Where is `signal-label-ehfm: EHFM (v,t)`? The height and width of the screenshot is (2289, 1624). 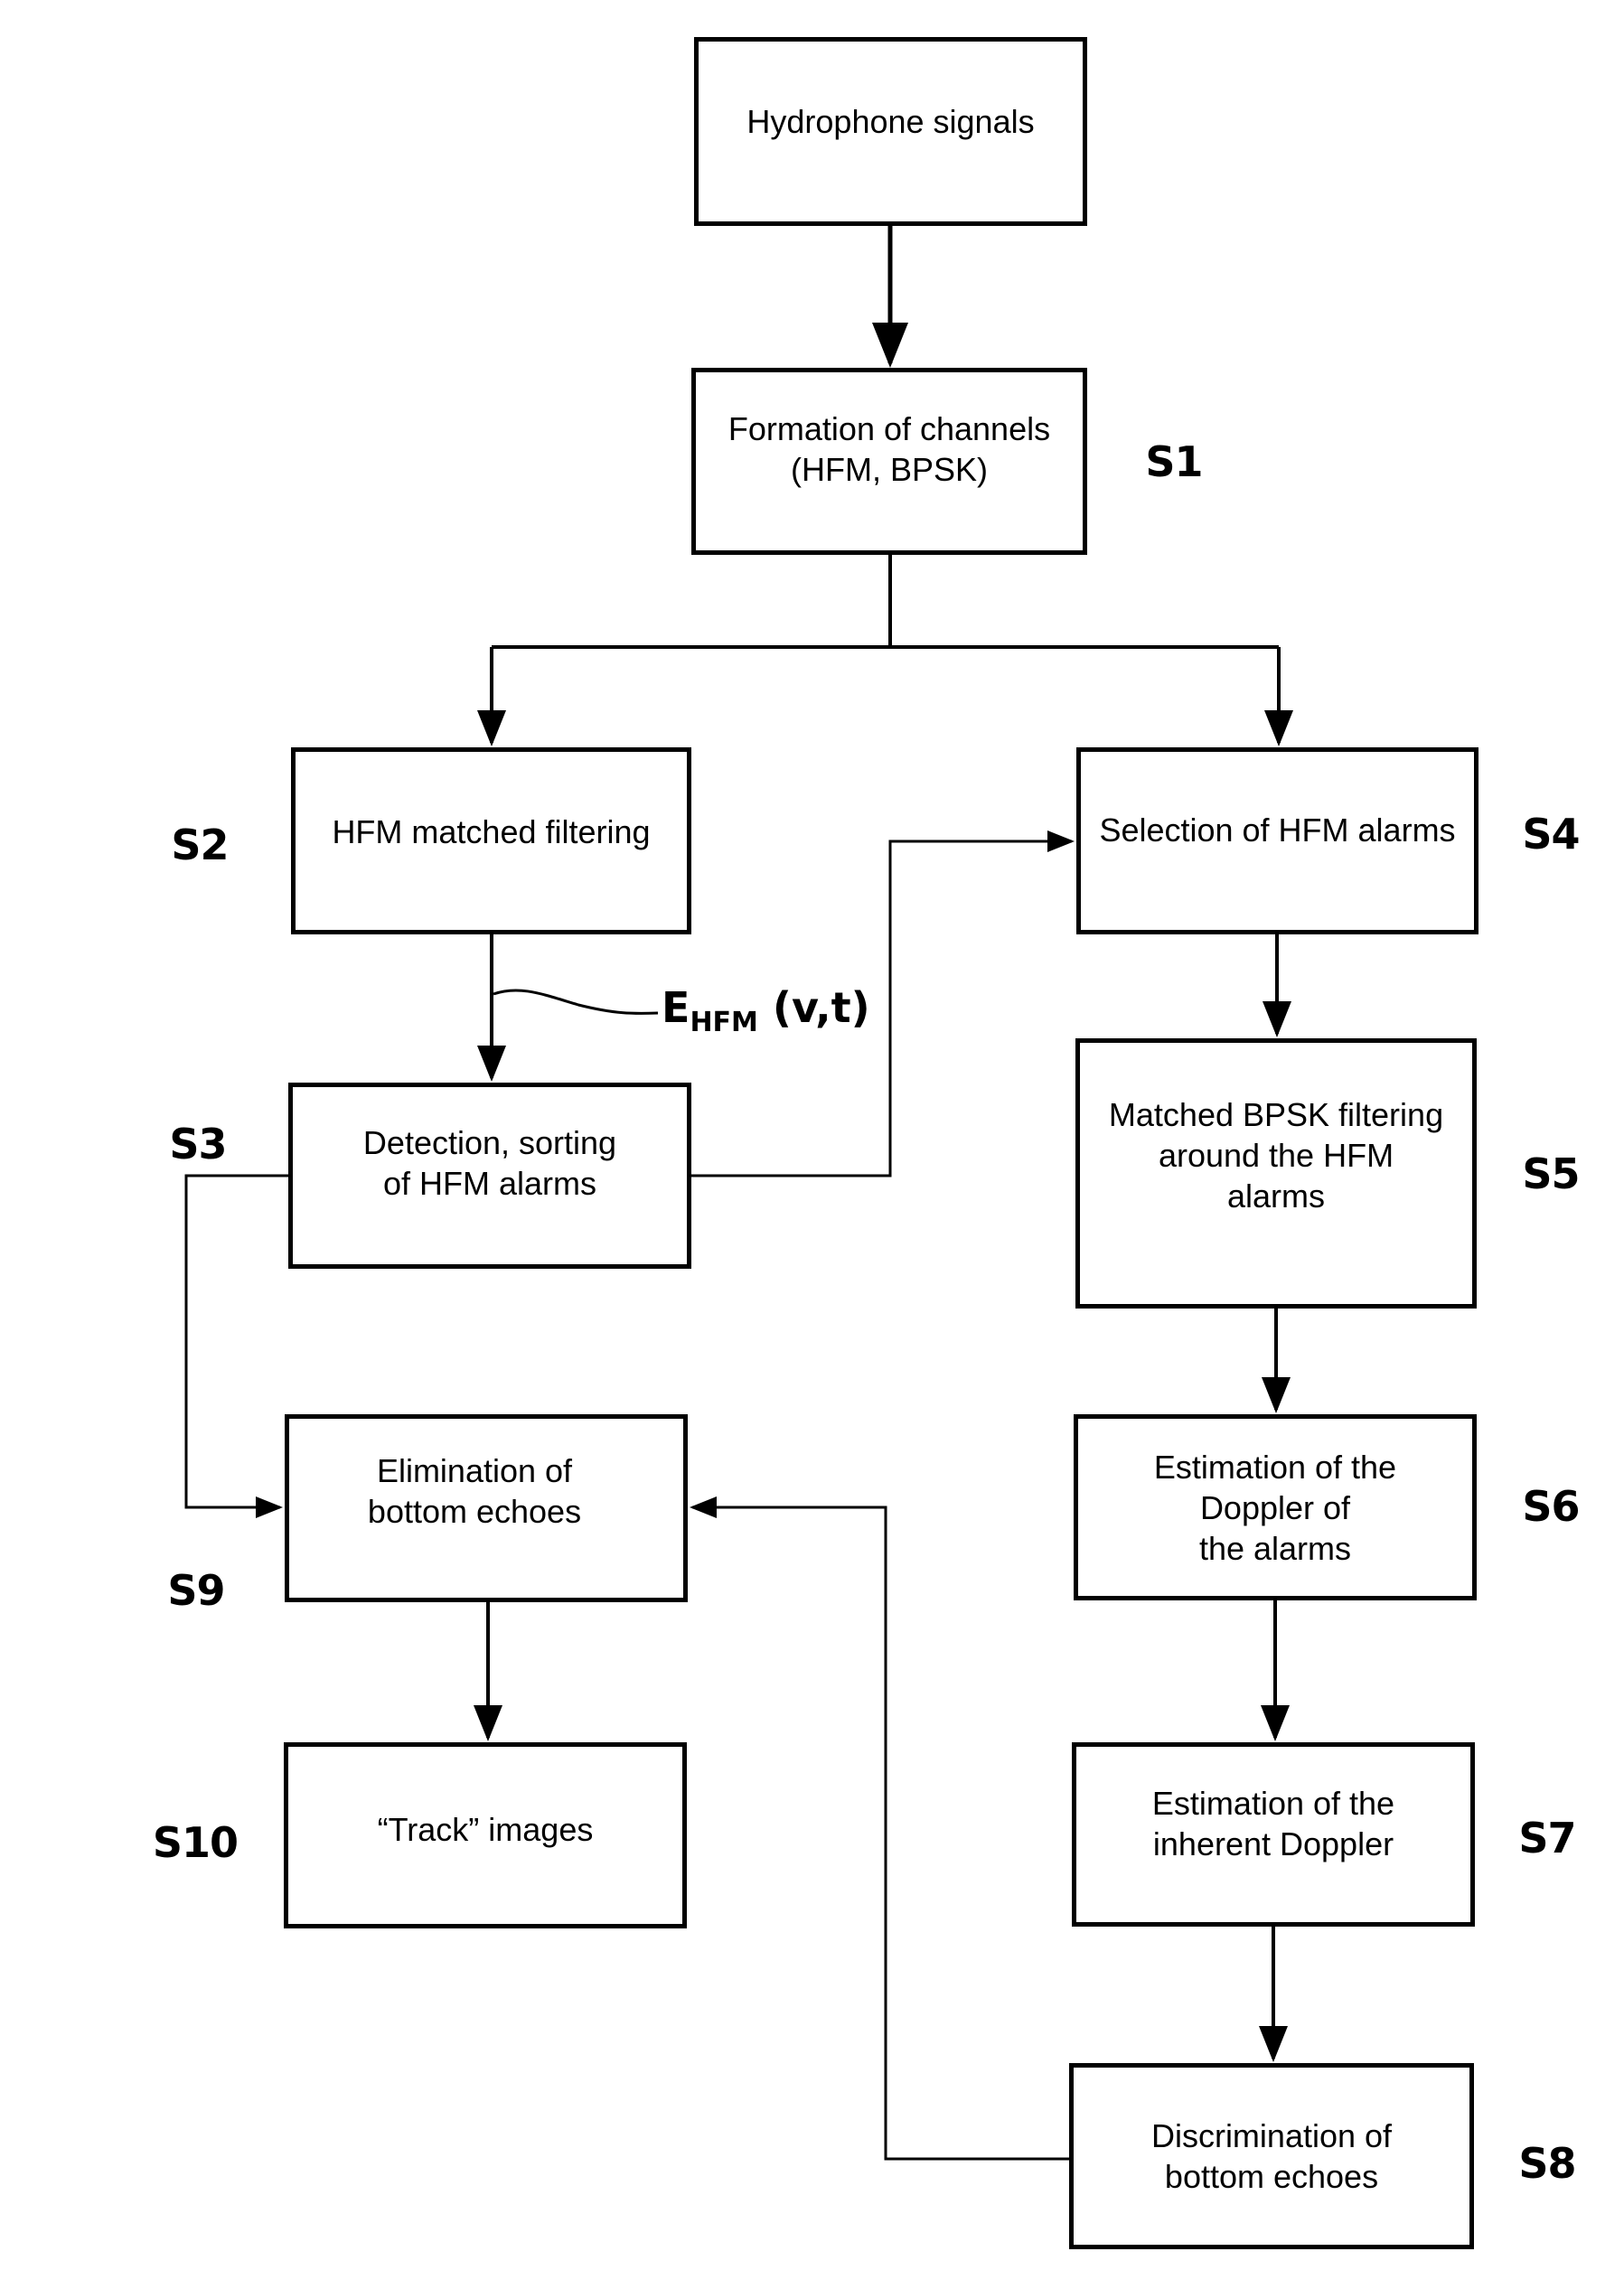
signal-label-ehfm: EHFM (v,t) is located at coordinates (766, 1010).